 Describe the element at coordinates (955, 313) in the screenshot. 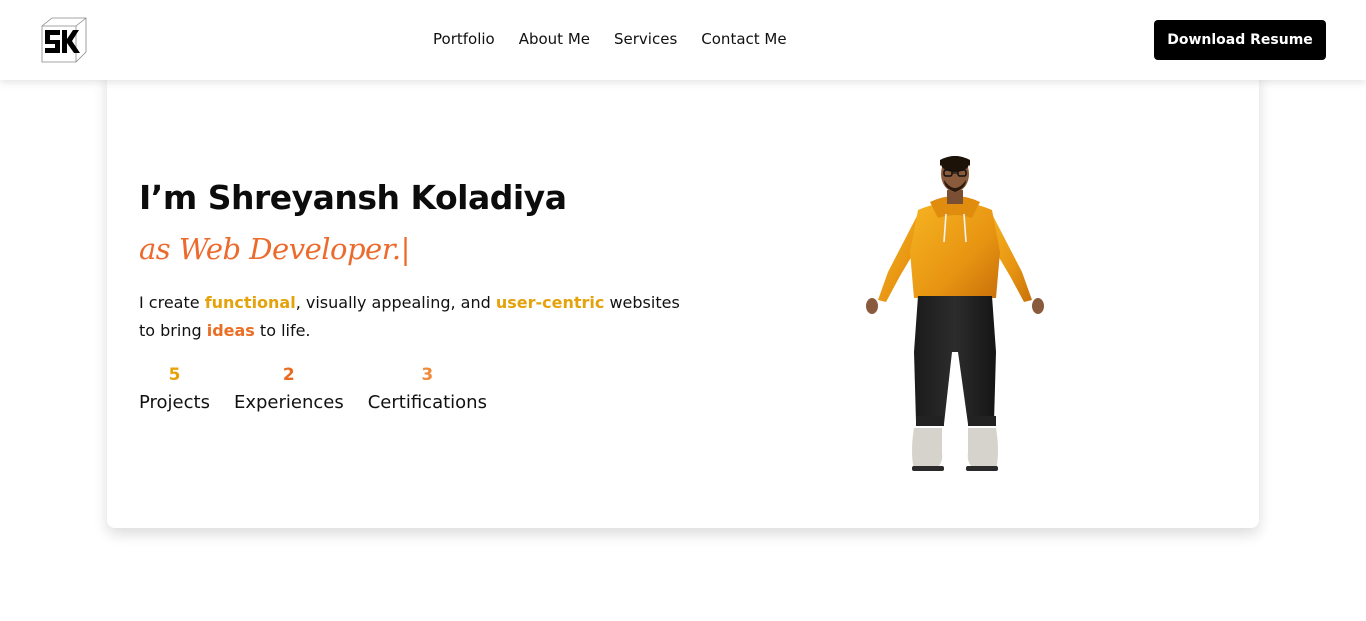

I see `avatar-3d-model` at that location.